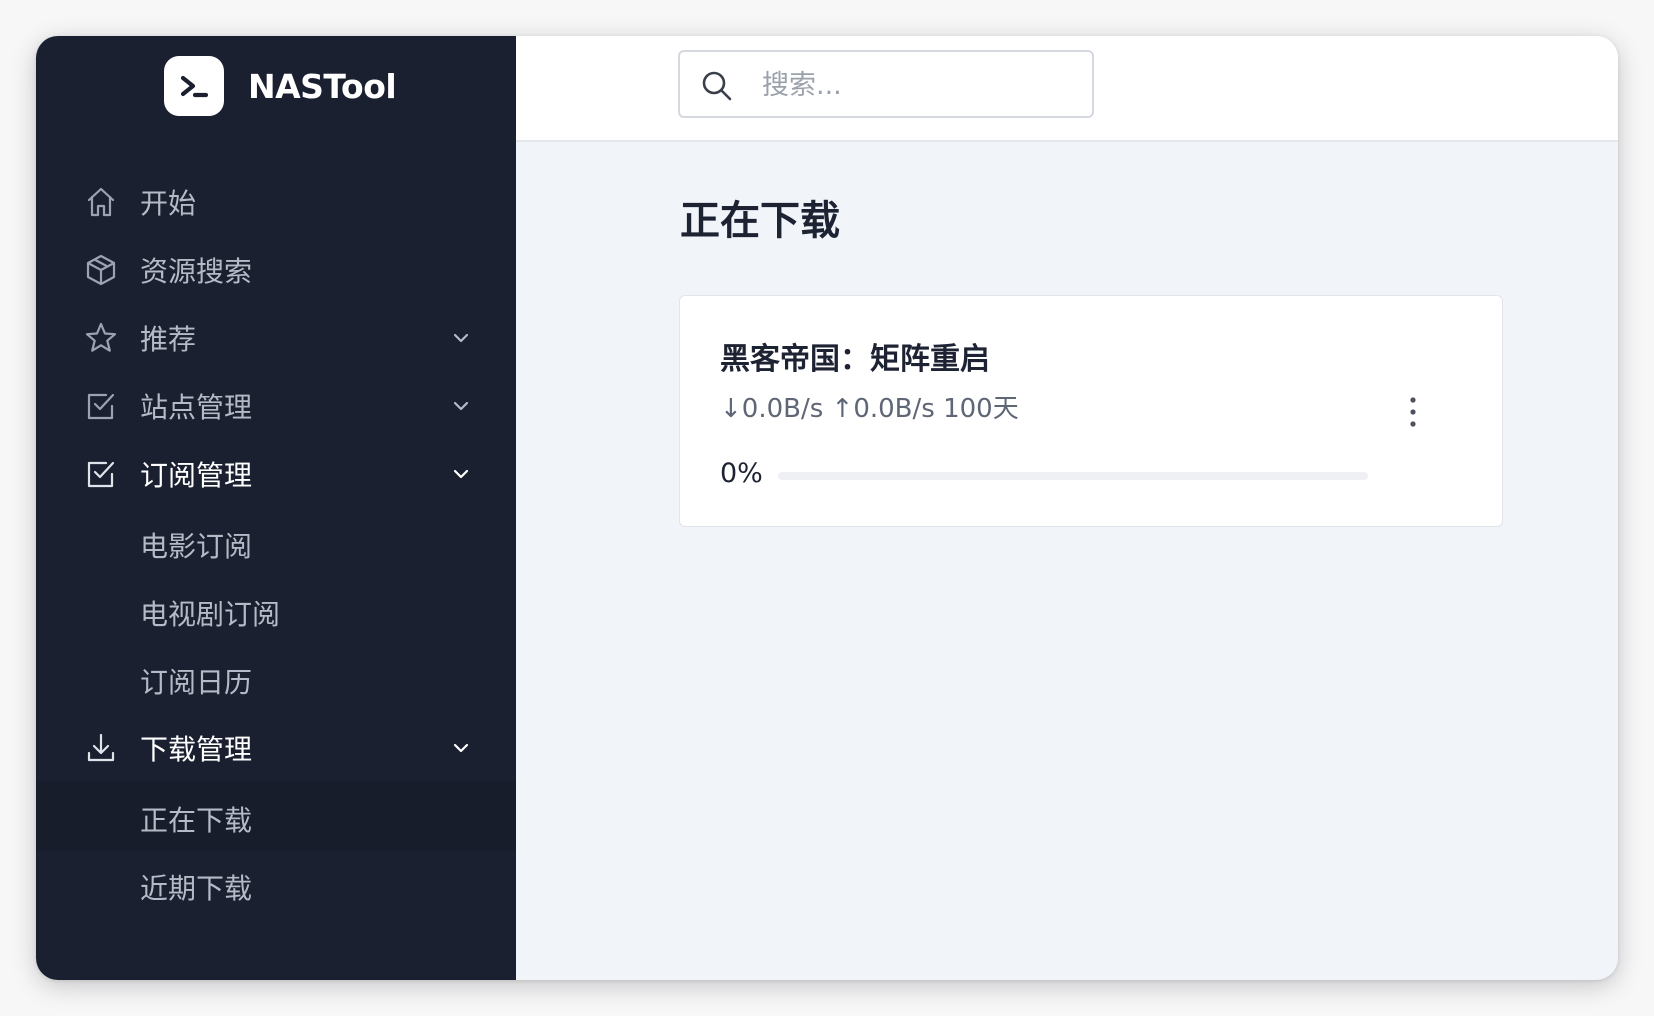 This screenshot has height=1016, width=1654. Describe the element at coordinates (101, 270) in the screenshot. I see `cube-icon` at that location.